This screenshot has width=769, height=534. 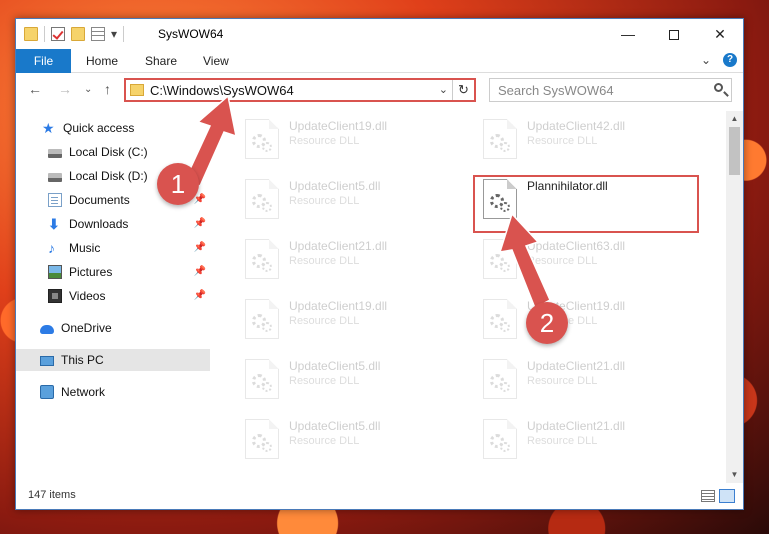 I want to click on step-1-badge: 1, so click(x=178, y=184).